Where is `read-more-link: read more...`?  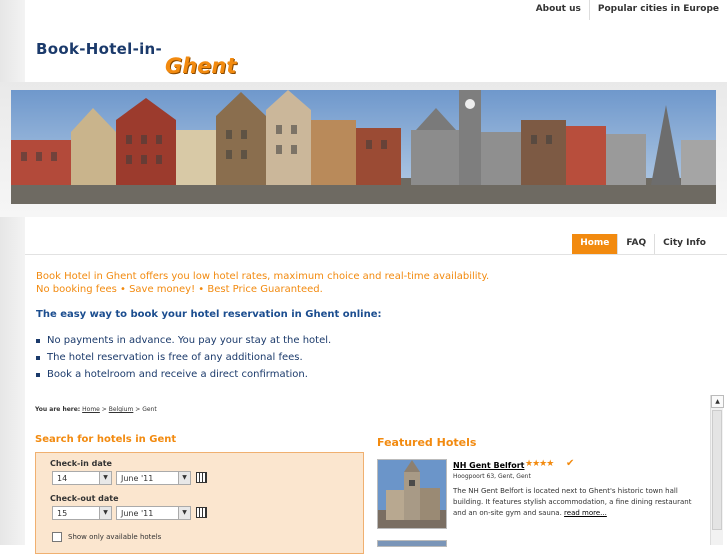 read-more-link: read more... is located at coordinates (585, 513).